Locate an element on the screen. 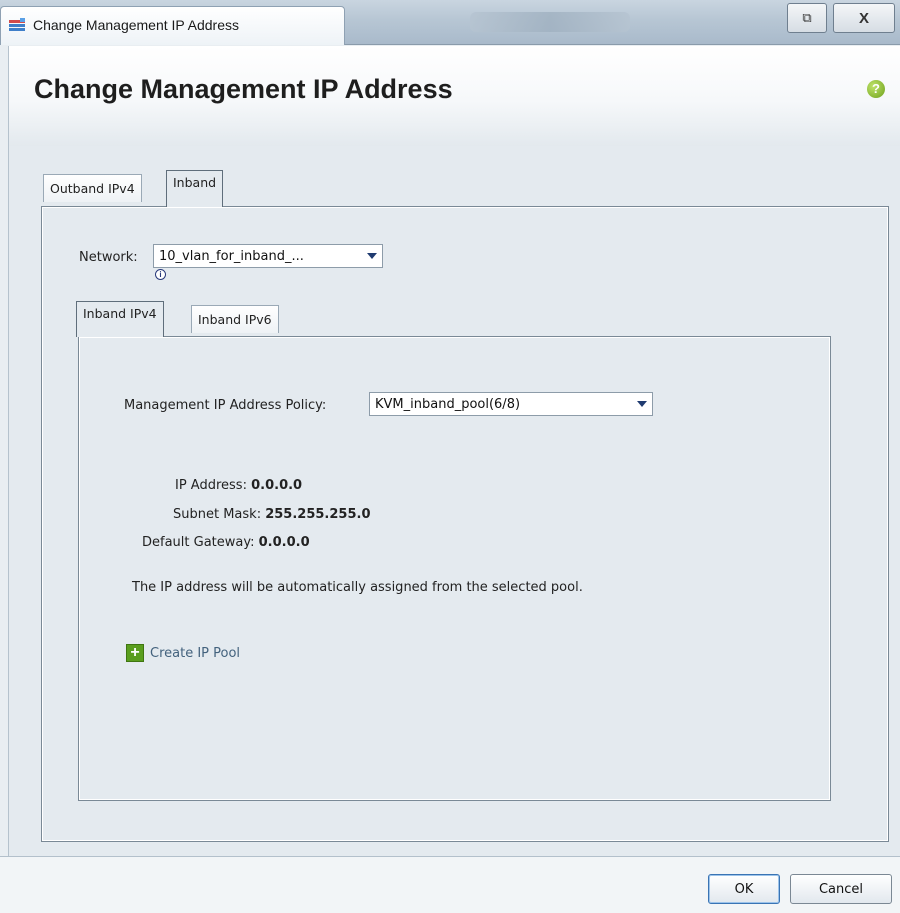  ok-button: OK is located at coordinates (744, 889).